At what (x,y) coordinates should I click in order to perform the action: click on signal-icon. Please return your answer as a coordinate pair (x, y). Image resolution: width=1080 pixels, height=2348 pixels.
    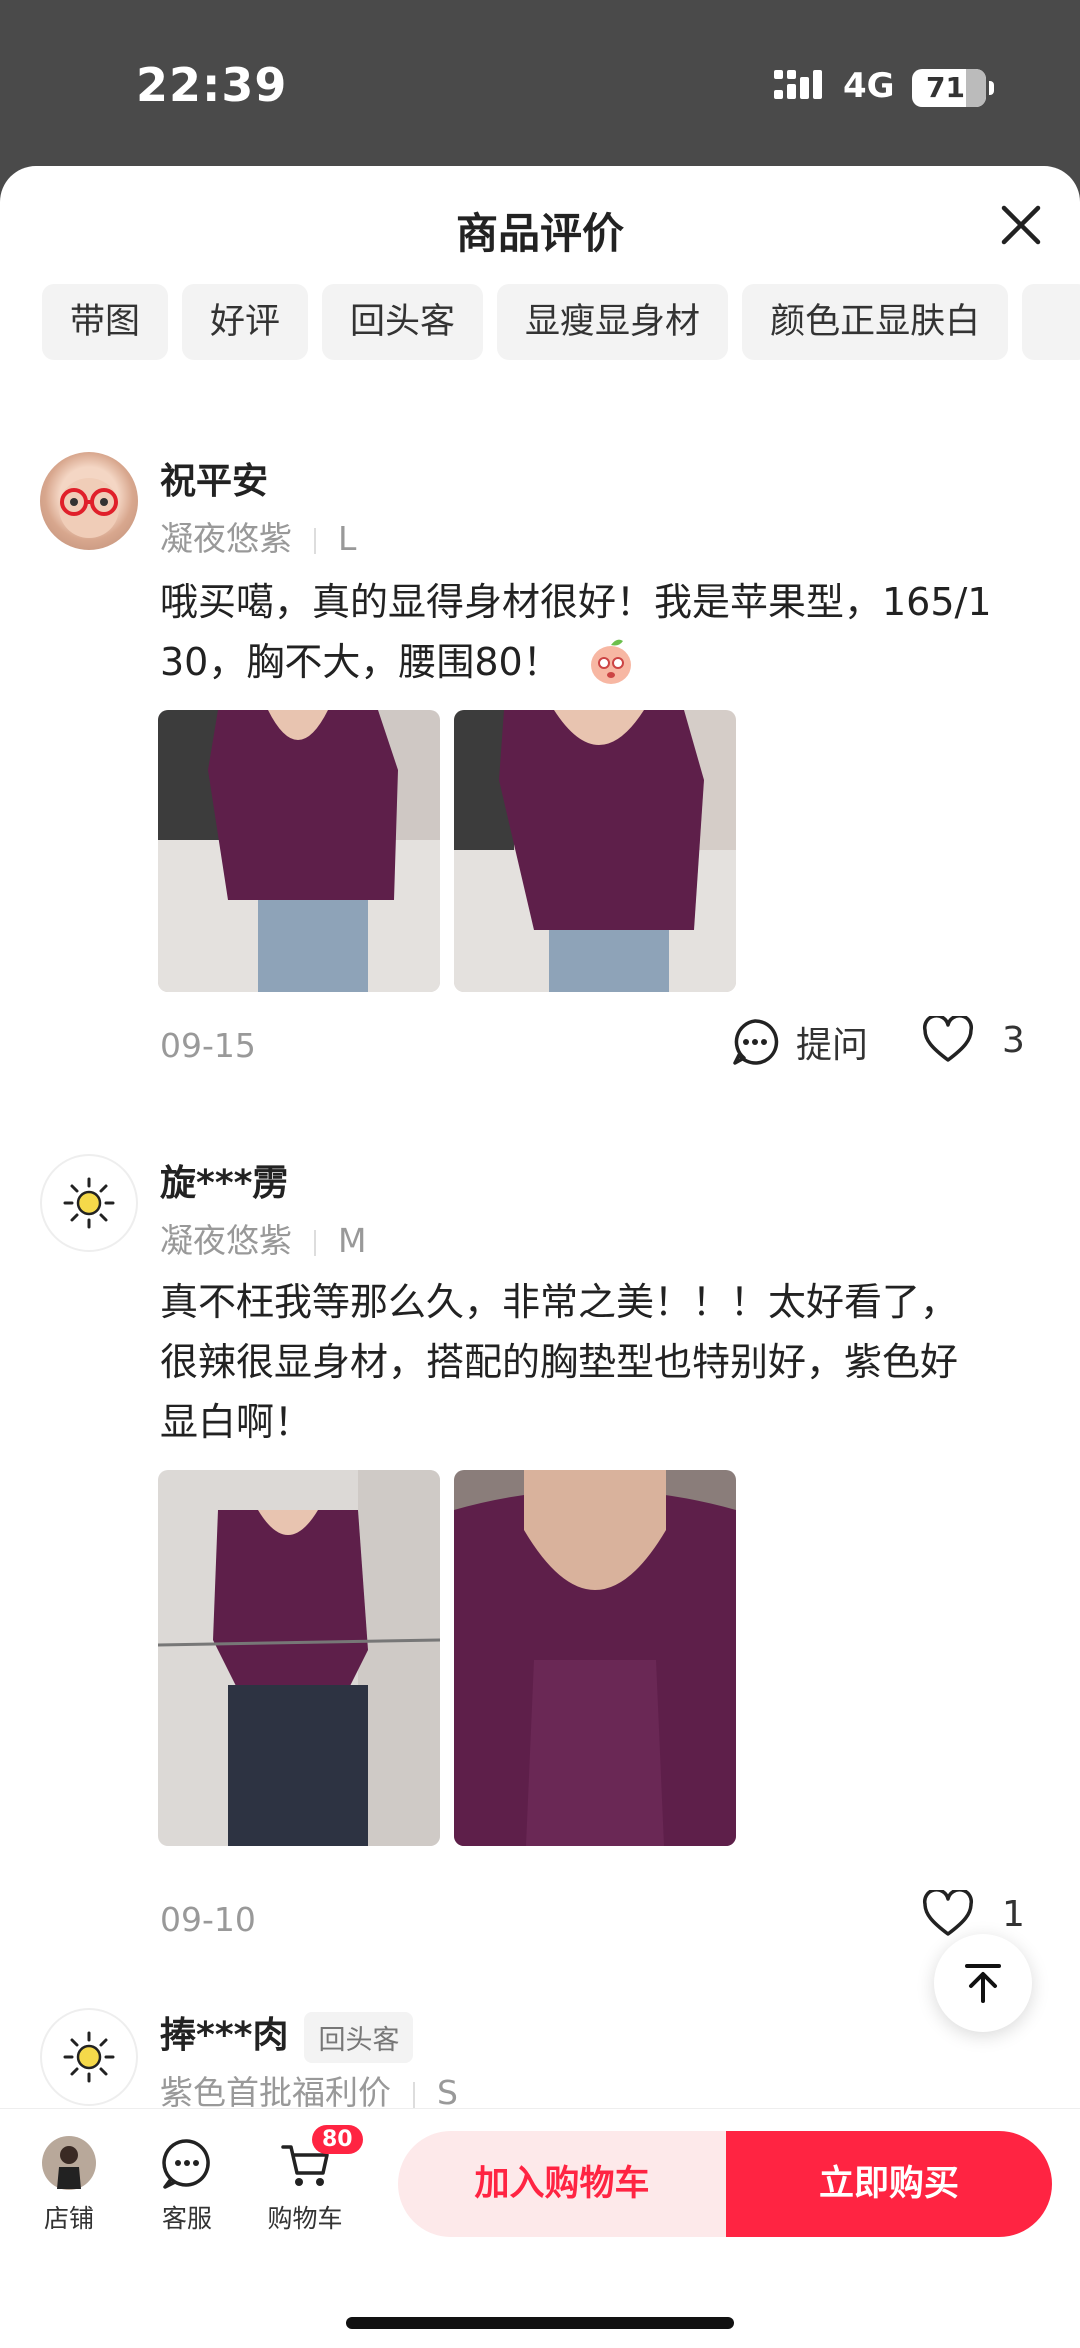
    Looking at the image, I should click on (798, 84).